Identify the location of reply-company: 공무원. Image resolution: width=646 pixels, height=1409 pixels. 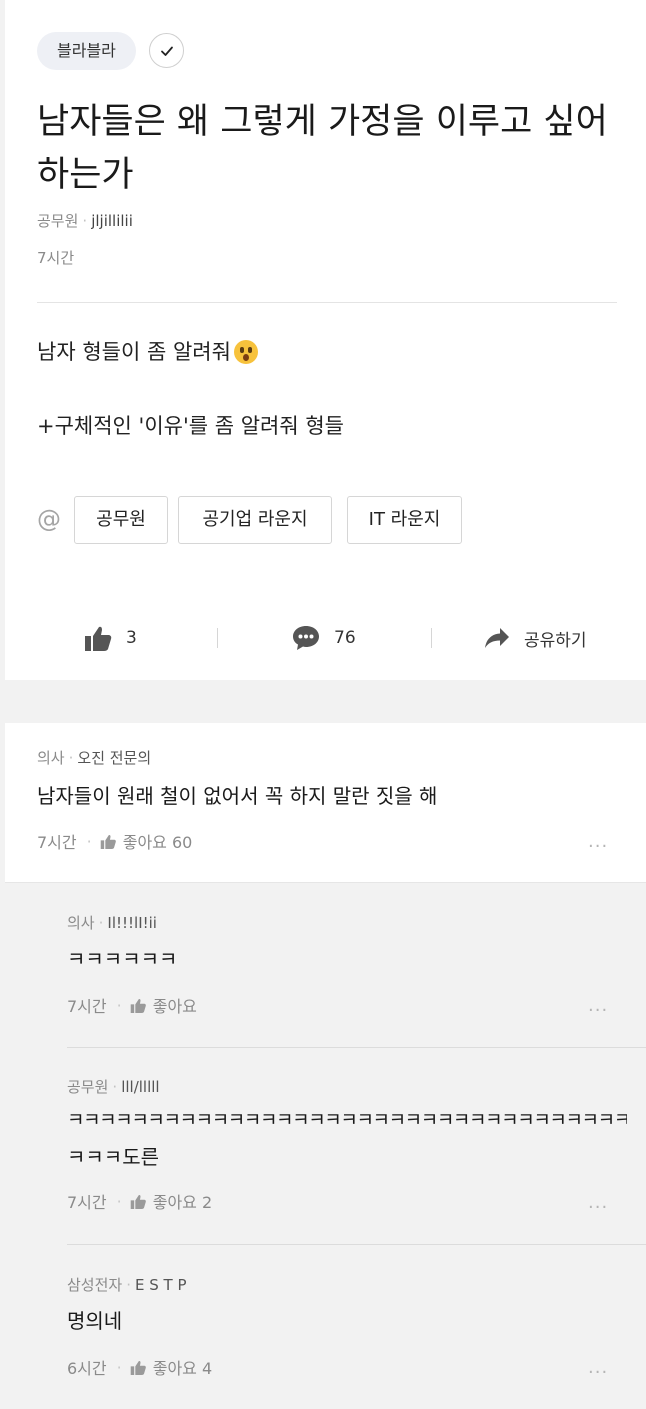
(88, 1087).